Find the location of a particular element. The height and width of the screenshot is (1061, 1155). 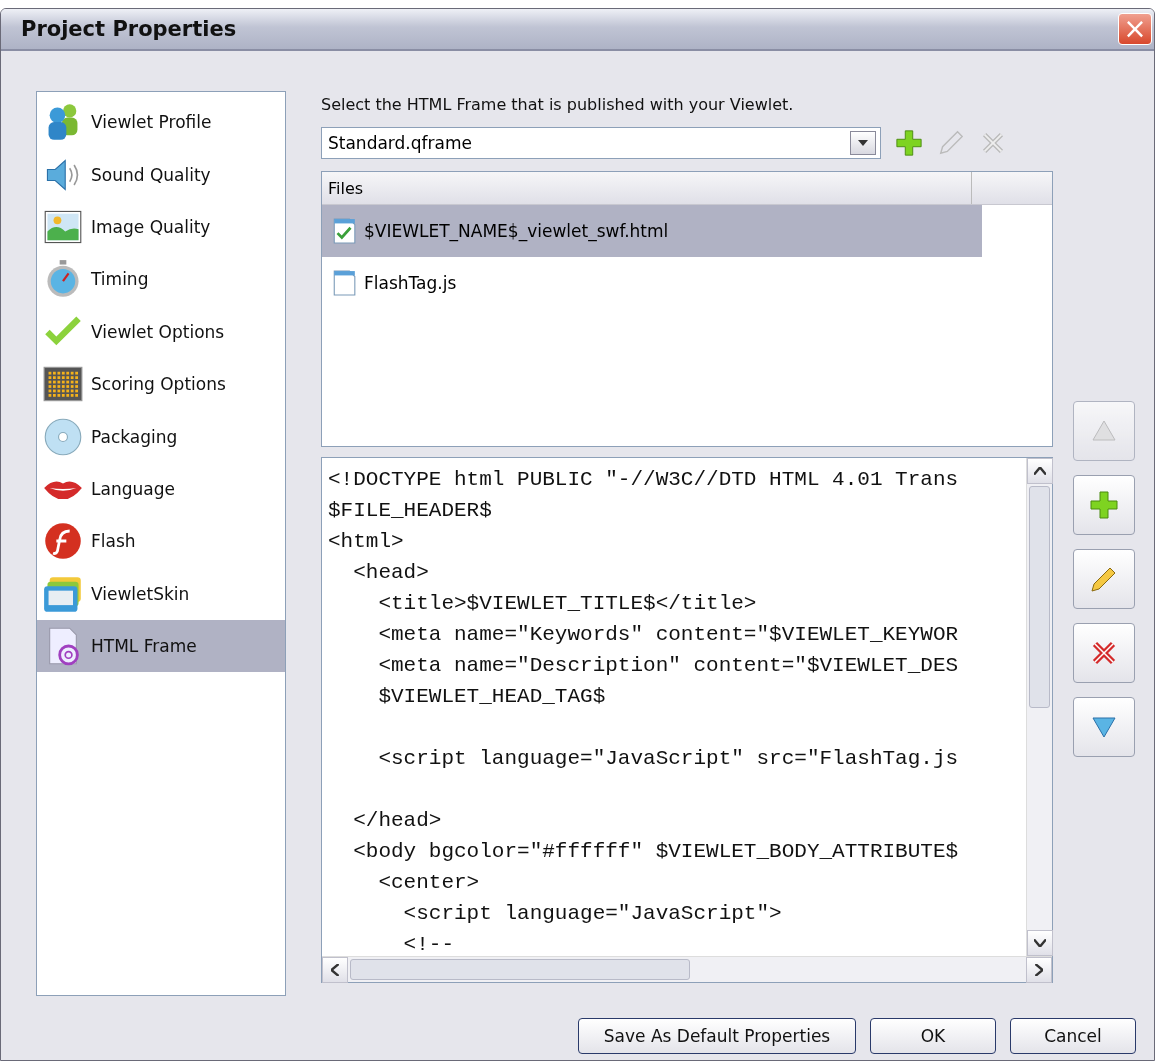

add-icon is located at coordinates (909, 143).